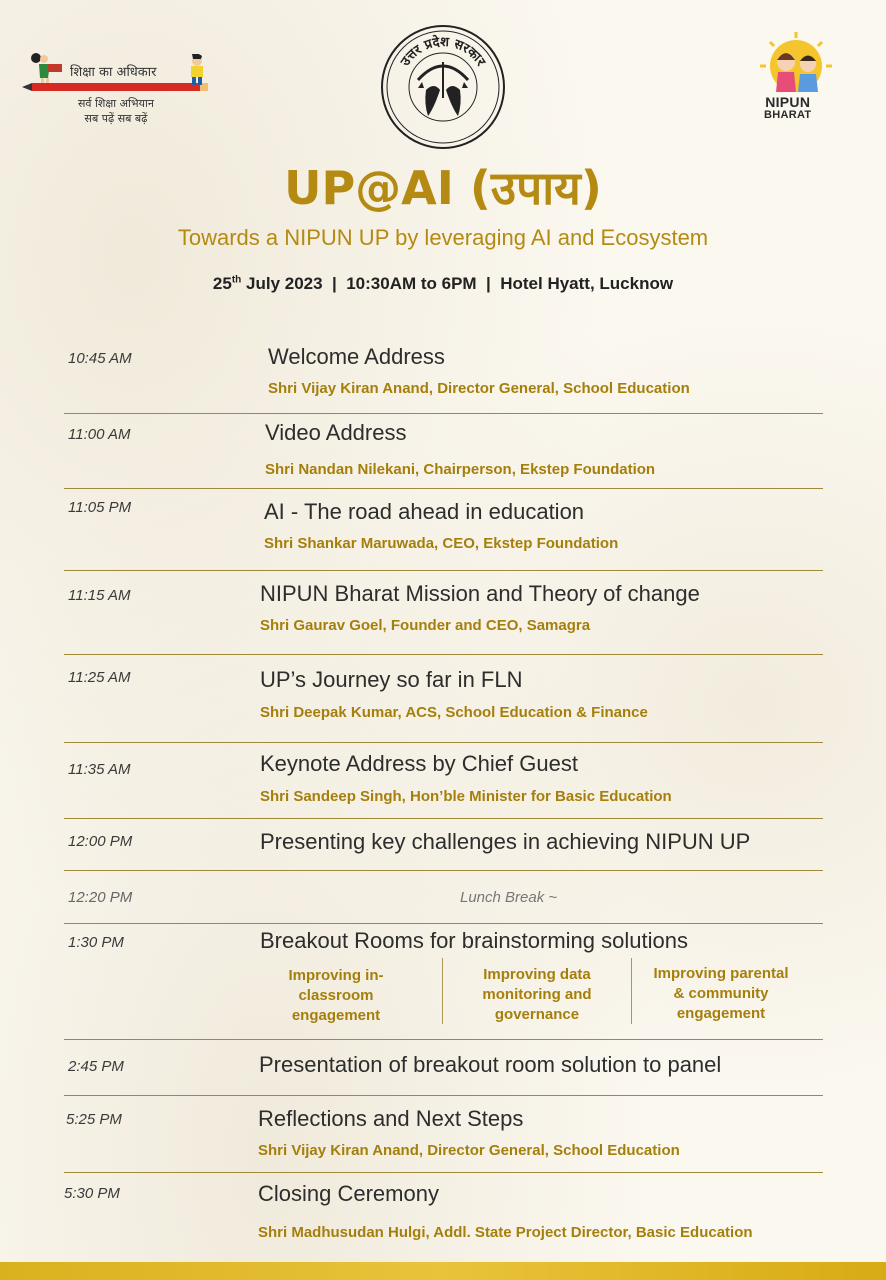 Image resolution: width=886 pixels, height=1280 pixels. Describe the element at coordinates (391, 1118) in the screenshot. I see `agenda-title: Reflections and Next Steps` at that location.